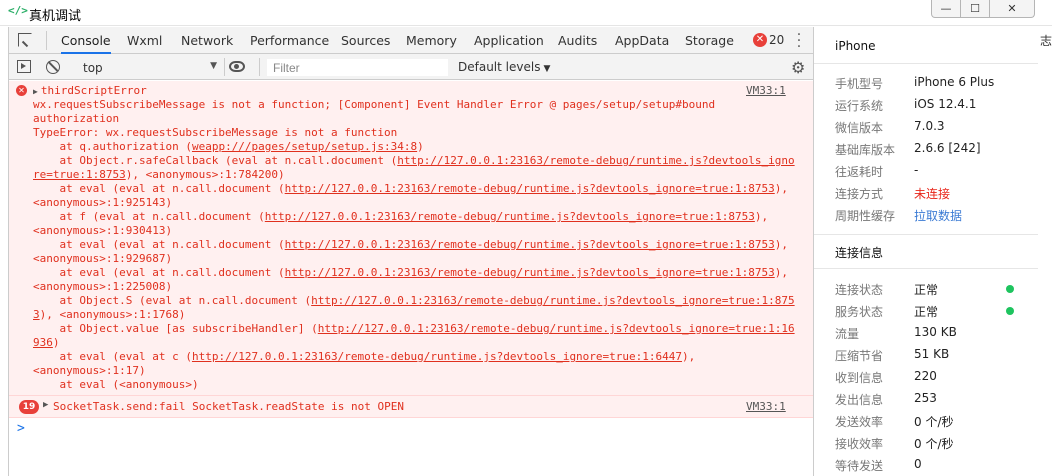 This screenshot has width=1052, height=476. What do you see at coordinates (855, 46) in the screenshot?
I see `device-section-title: iPhone` at bounding box center [855, 46].